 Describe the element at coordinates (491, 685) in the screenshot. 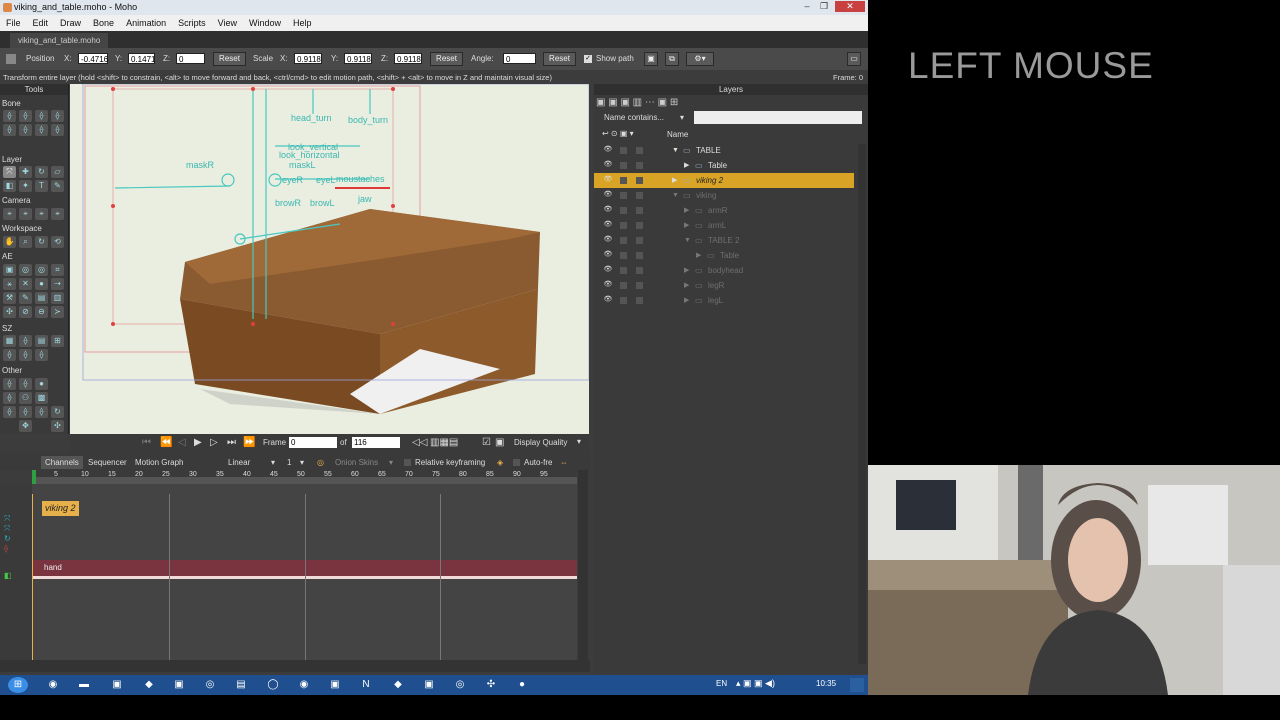

I see `app-taskbar-icon-11: ✣` at that location.